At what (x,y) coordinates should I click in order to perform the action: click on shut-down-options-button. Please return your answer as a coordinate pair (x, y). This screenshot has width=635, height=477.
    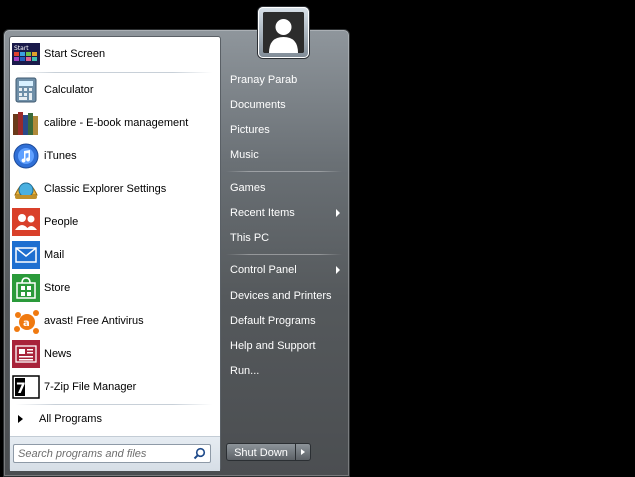
    Looking at the image, I should click on (303, 452).